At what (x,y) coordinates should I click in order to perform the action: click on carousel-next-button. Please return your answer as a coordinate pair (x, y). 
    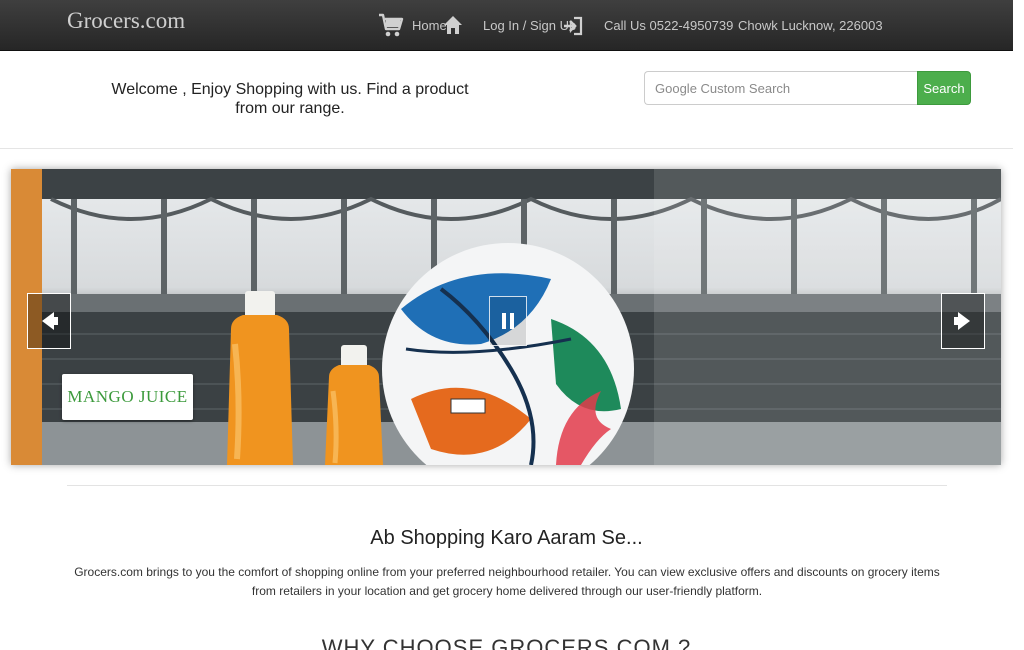
    Looking at the image, I should click on (963, 321).